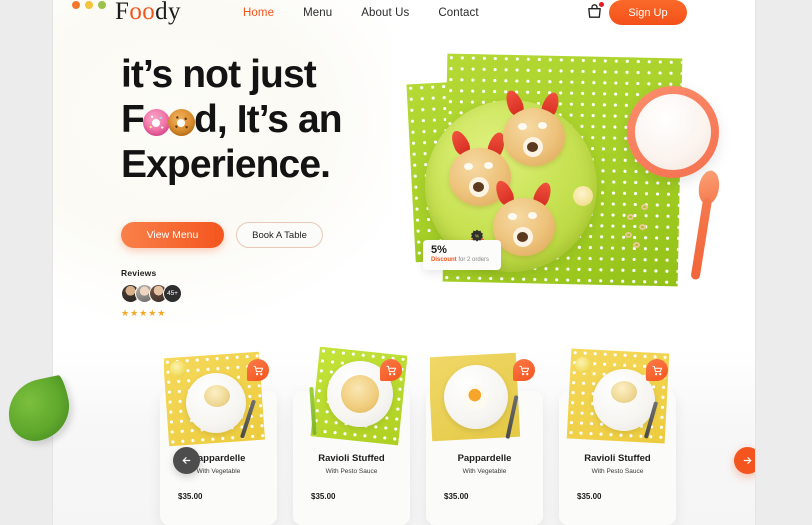 The image size is (812, 525). I want to click on product-card: Pappardelle With Vegetable $35.00, so click(484, 438).